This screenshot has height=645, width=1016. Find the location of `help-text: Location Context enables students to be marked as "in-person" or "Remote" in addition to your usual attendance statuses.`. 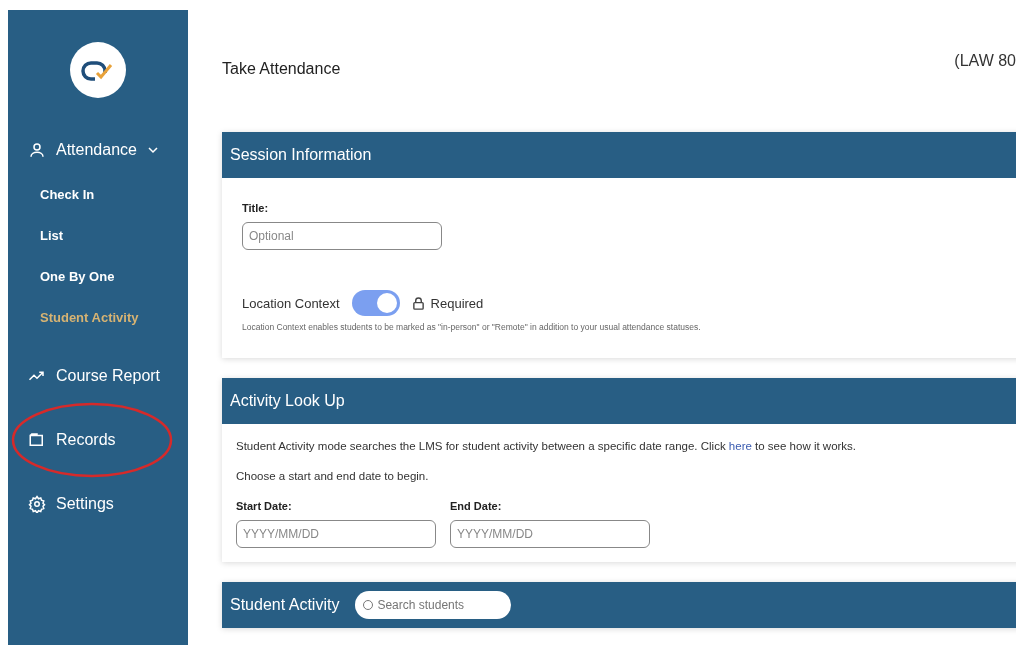

help-text: Location Context enables students to be marked as "in-person" or "Remote" in addition to your usual attendance statuses. is located at coordinates (472, 327).